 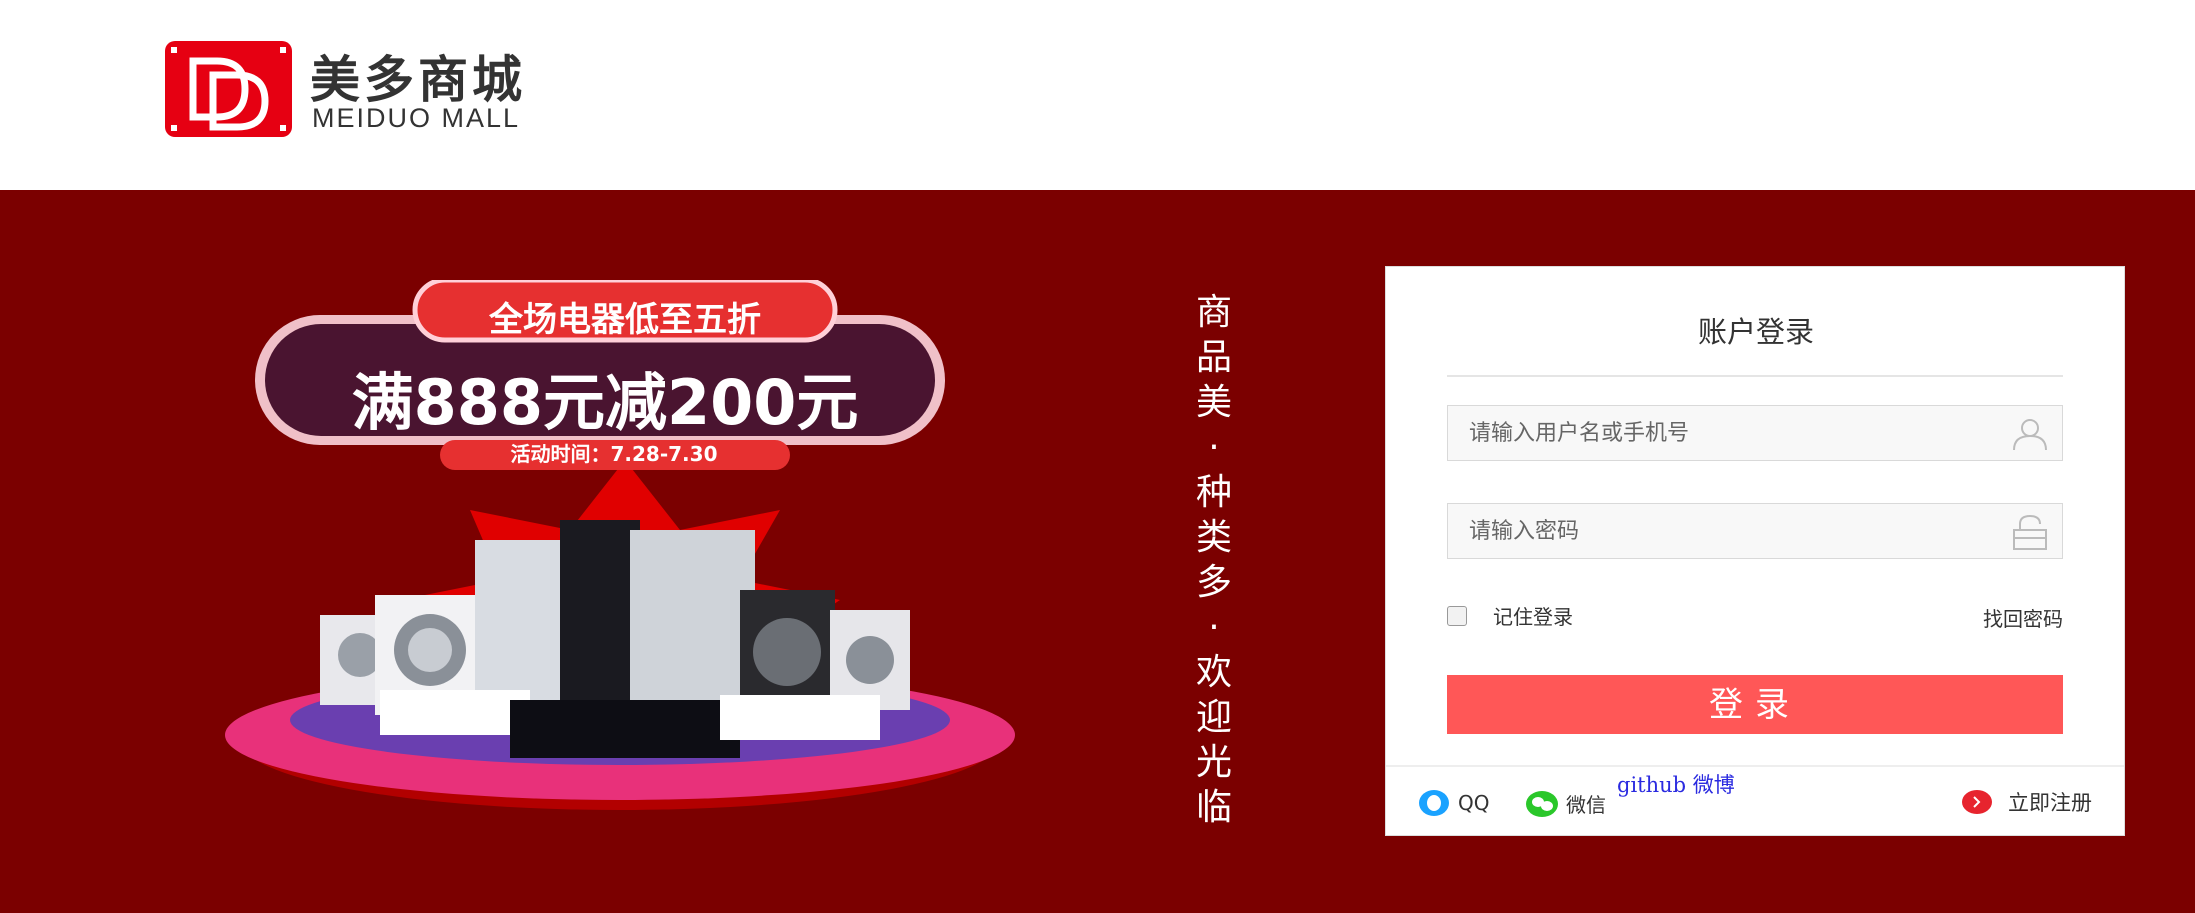 I want to click on slogan-char: 种, so click(x=1213, y=492).